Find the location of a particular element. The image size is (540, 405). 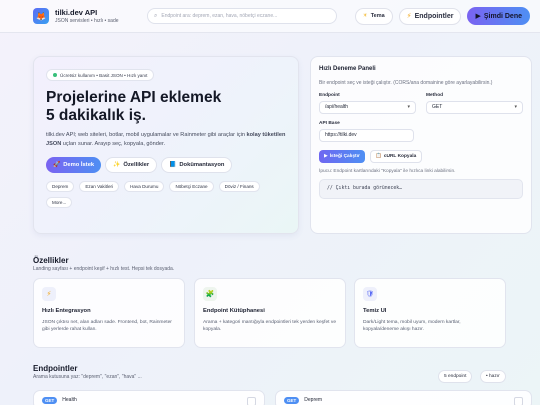

hero-title-line1: Projelerine API eklemek is located at coordinates (134, 97).